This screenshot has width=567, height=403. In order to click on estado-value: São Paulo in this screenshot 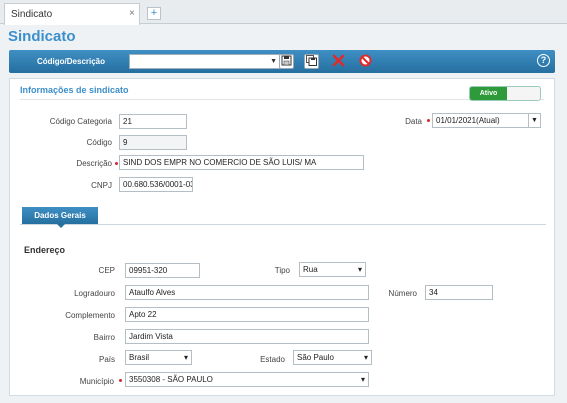, I will do `click(315, 357)`.